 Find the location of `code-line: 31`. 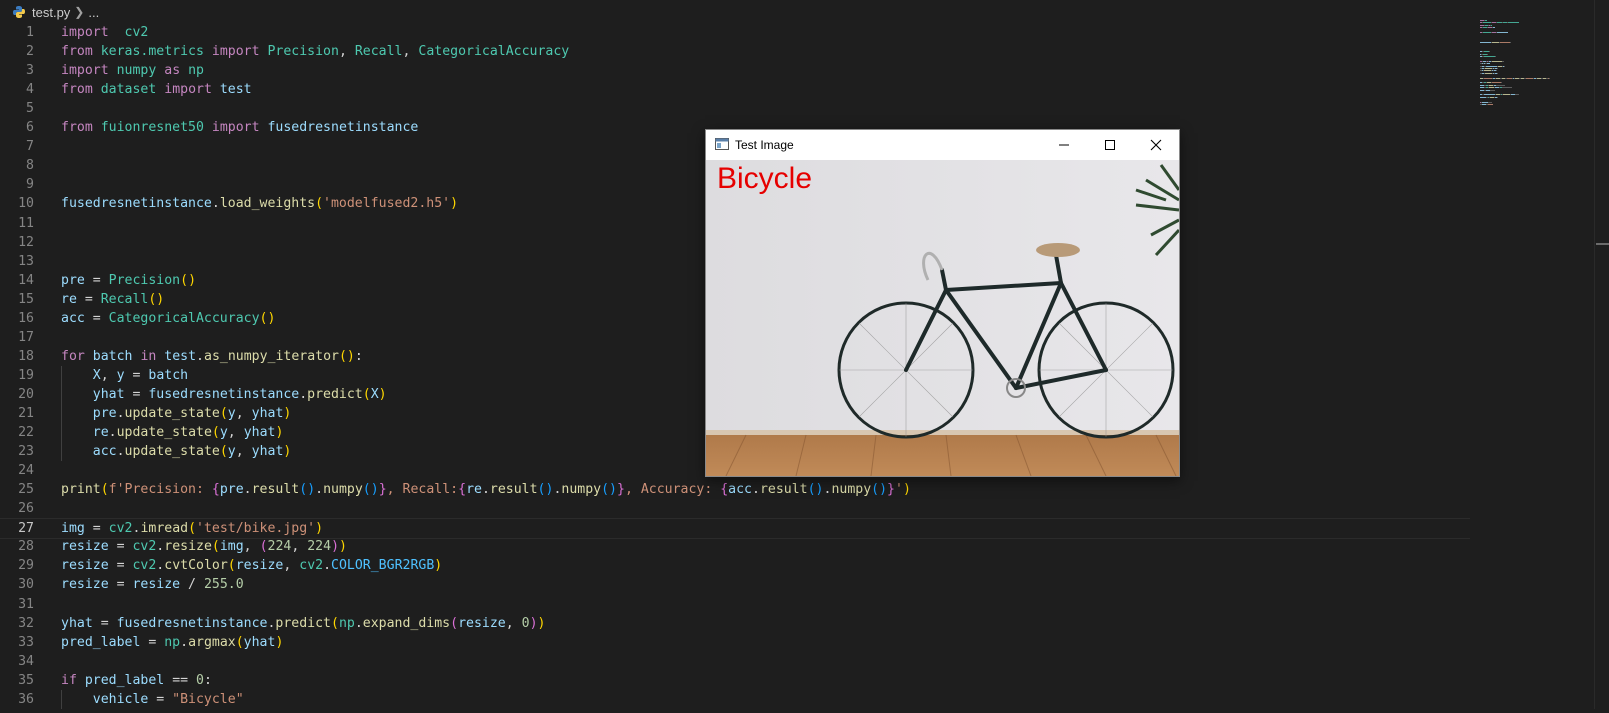

code-line: 31 is located at coordinates (735, 604).